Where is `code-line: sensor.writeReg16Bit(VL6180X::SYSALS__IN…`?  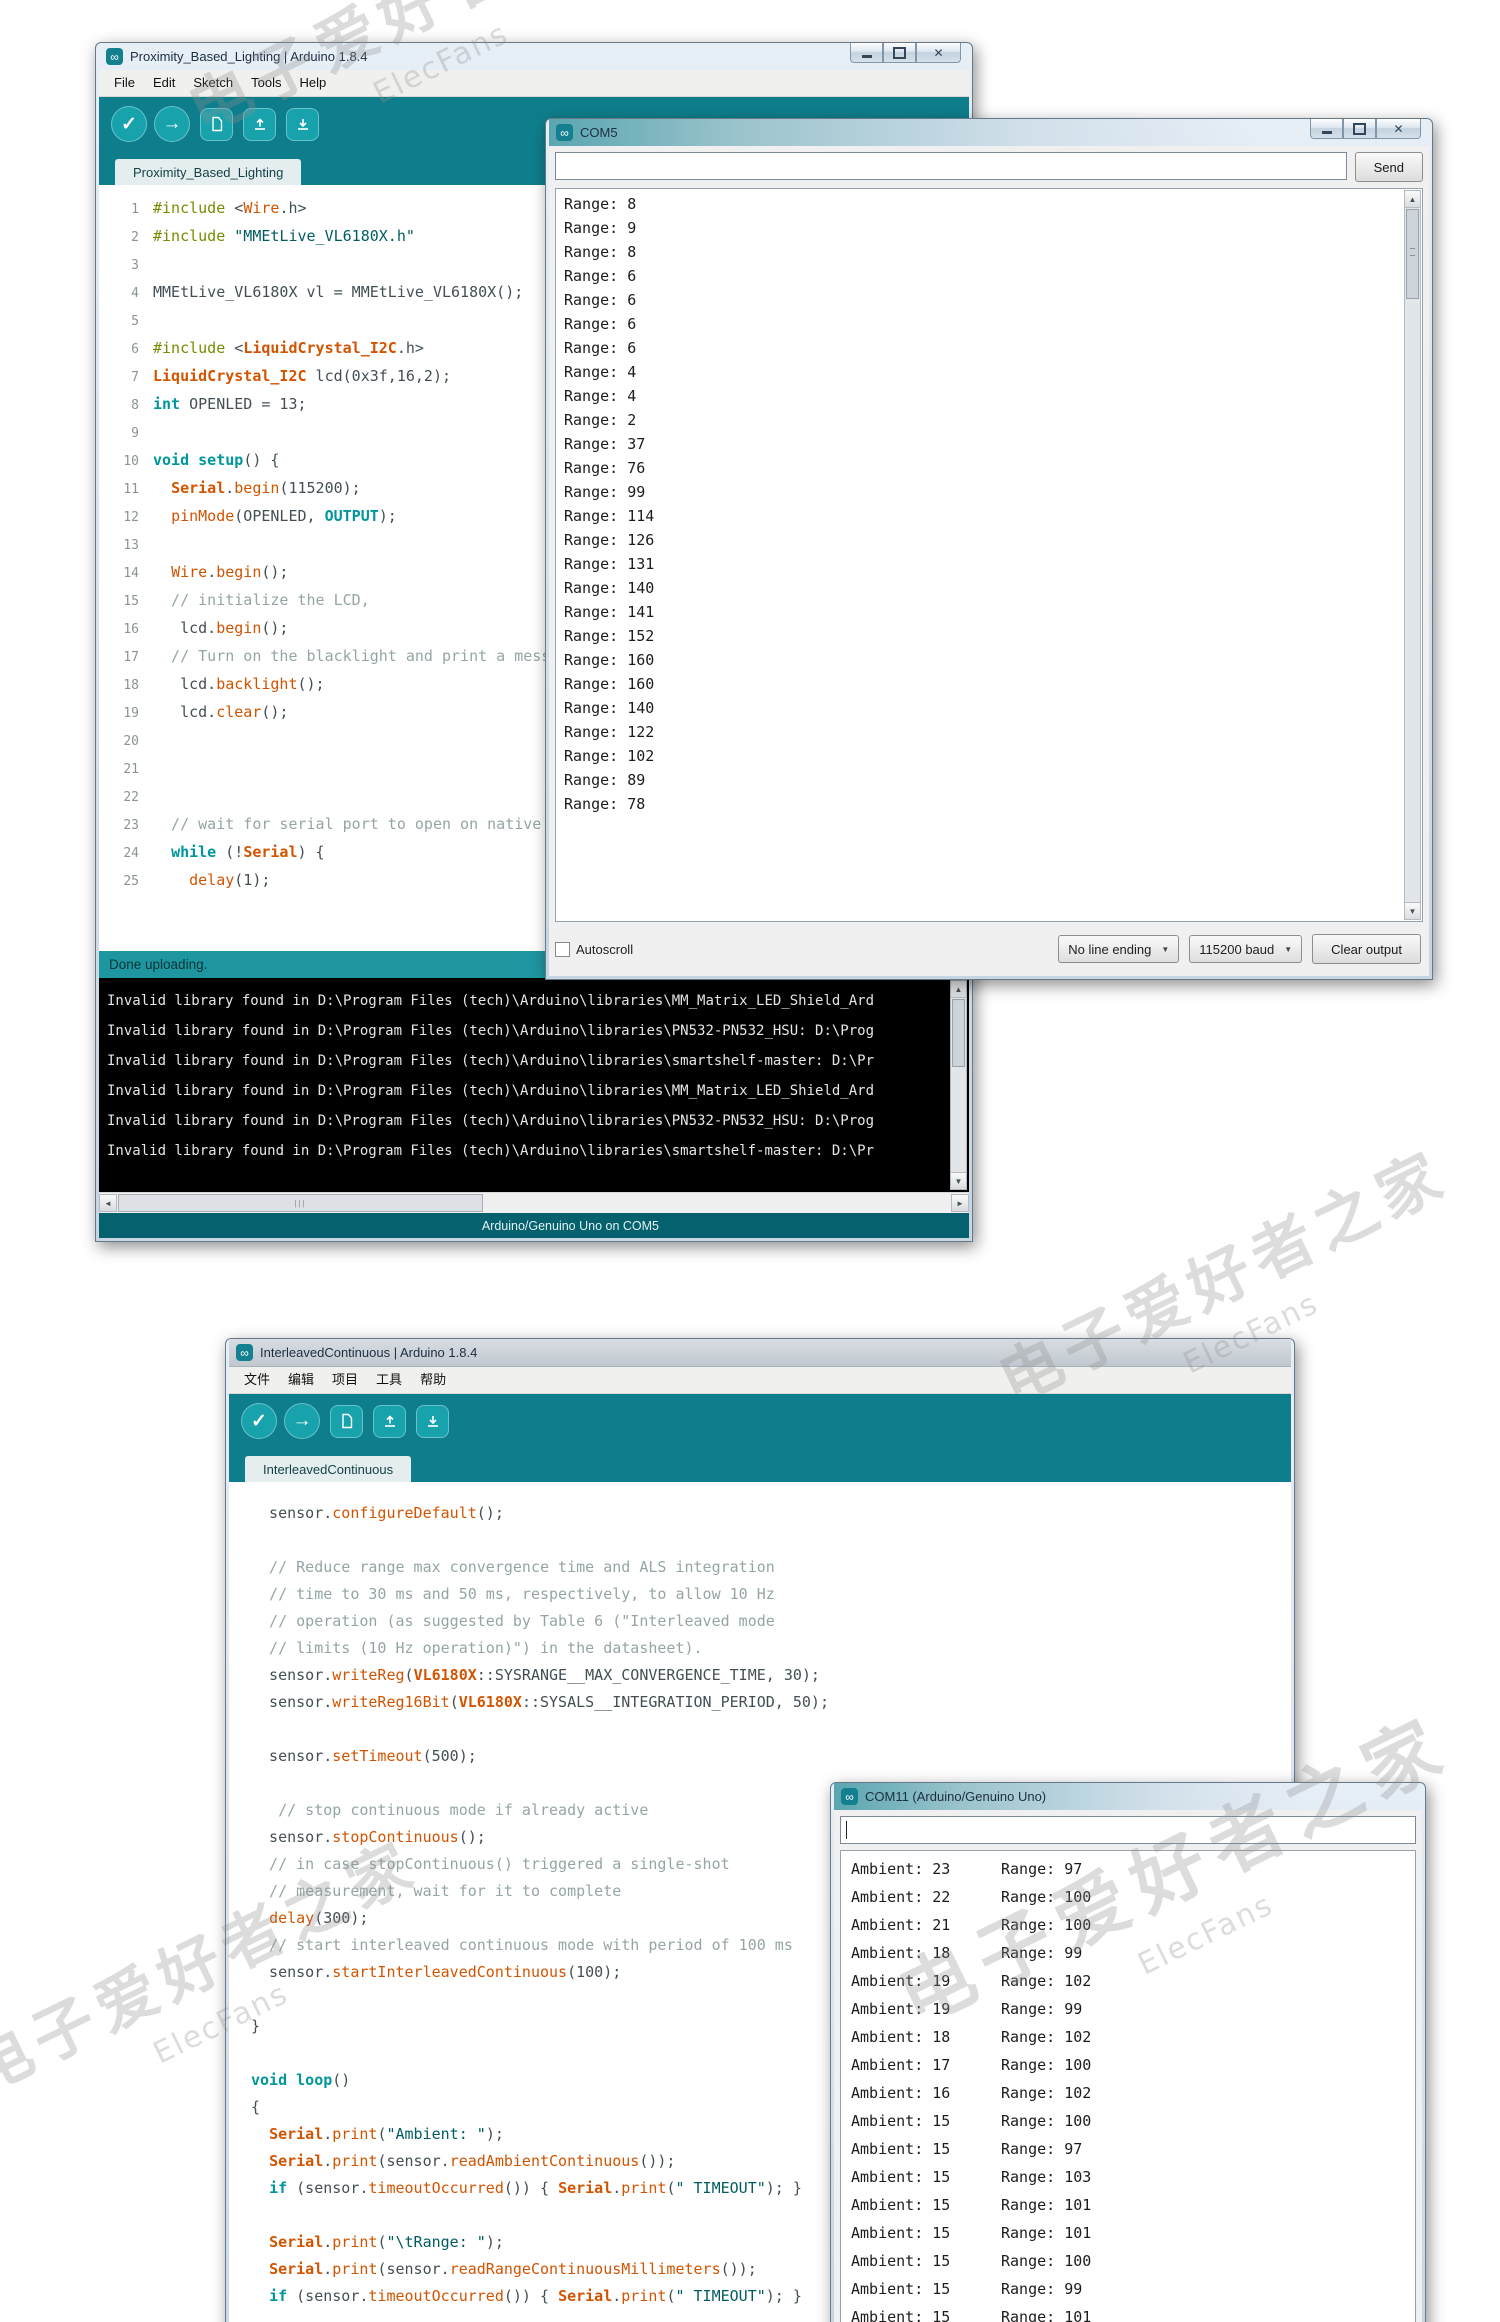
code-line: sensor.writeReg16Bit(VL6180X::SYSALS__IN… is located at coordinates (540, 1702).